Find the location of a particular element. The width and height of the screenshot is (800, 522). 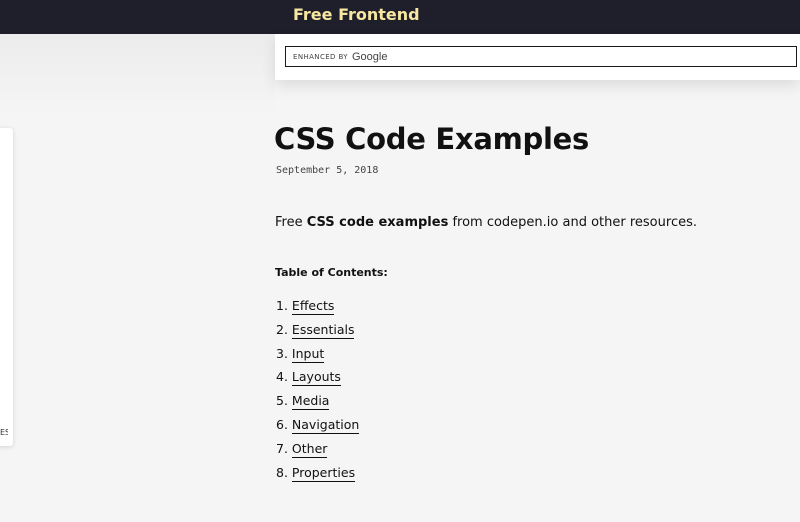

toc-number: 4. is located at coordinates (282, 377).